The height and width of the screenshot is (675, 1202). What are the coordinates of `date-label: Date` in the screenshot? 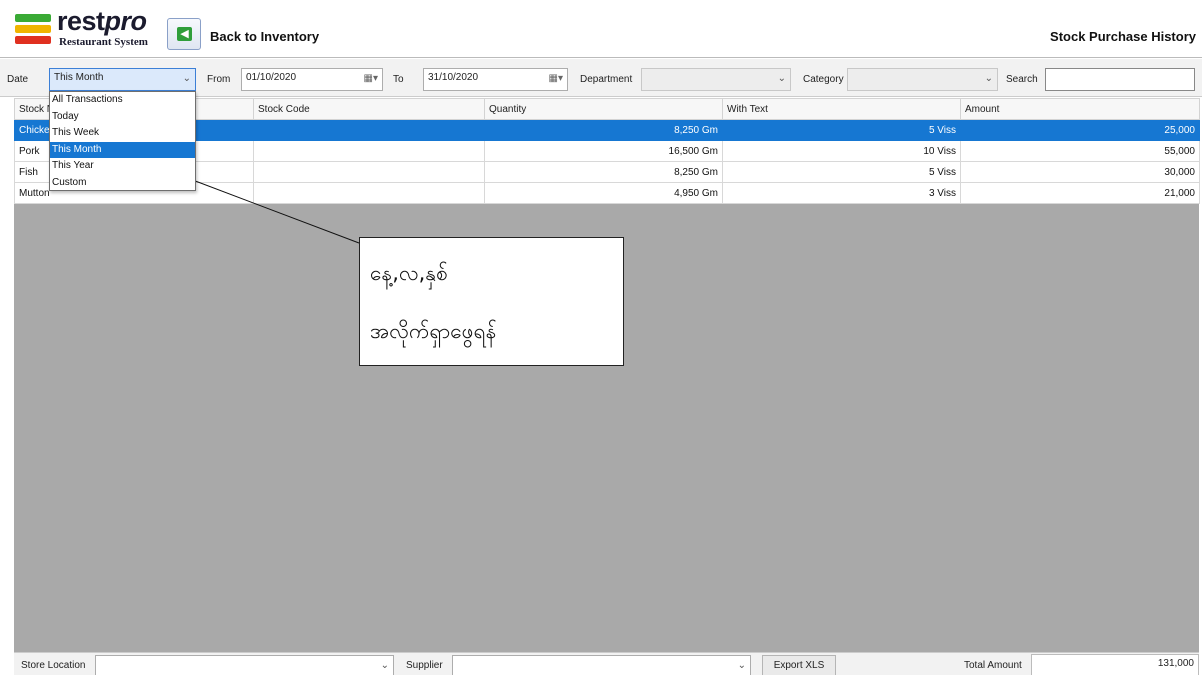 It's located at (18, 79).